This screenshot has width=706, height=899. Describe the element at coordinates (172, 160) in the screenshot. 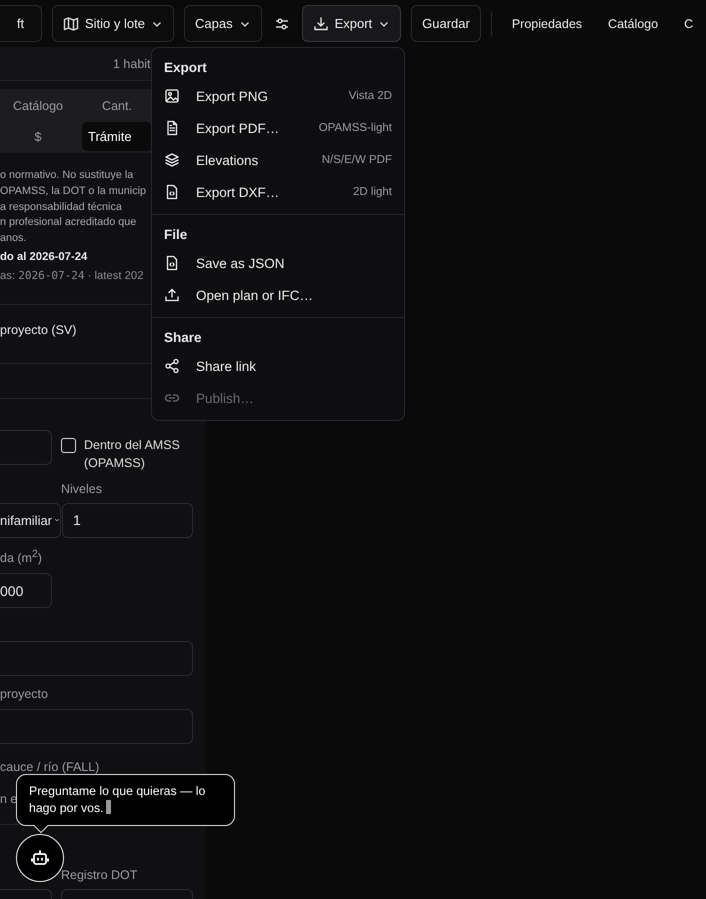

I see `layers-icon` at that location.